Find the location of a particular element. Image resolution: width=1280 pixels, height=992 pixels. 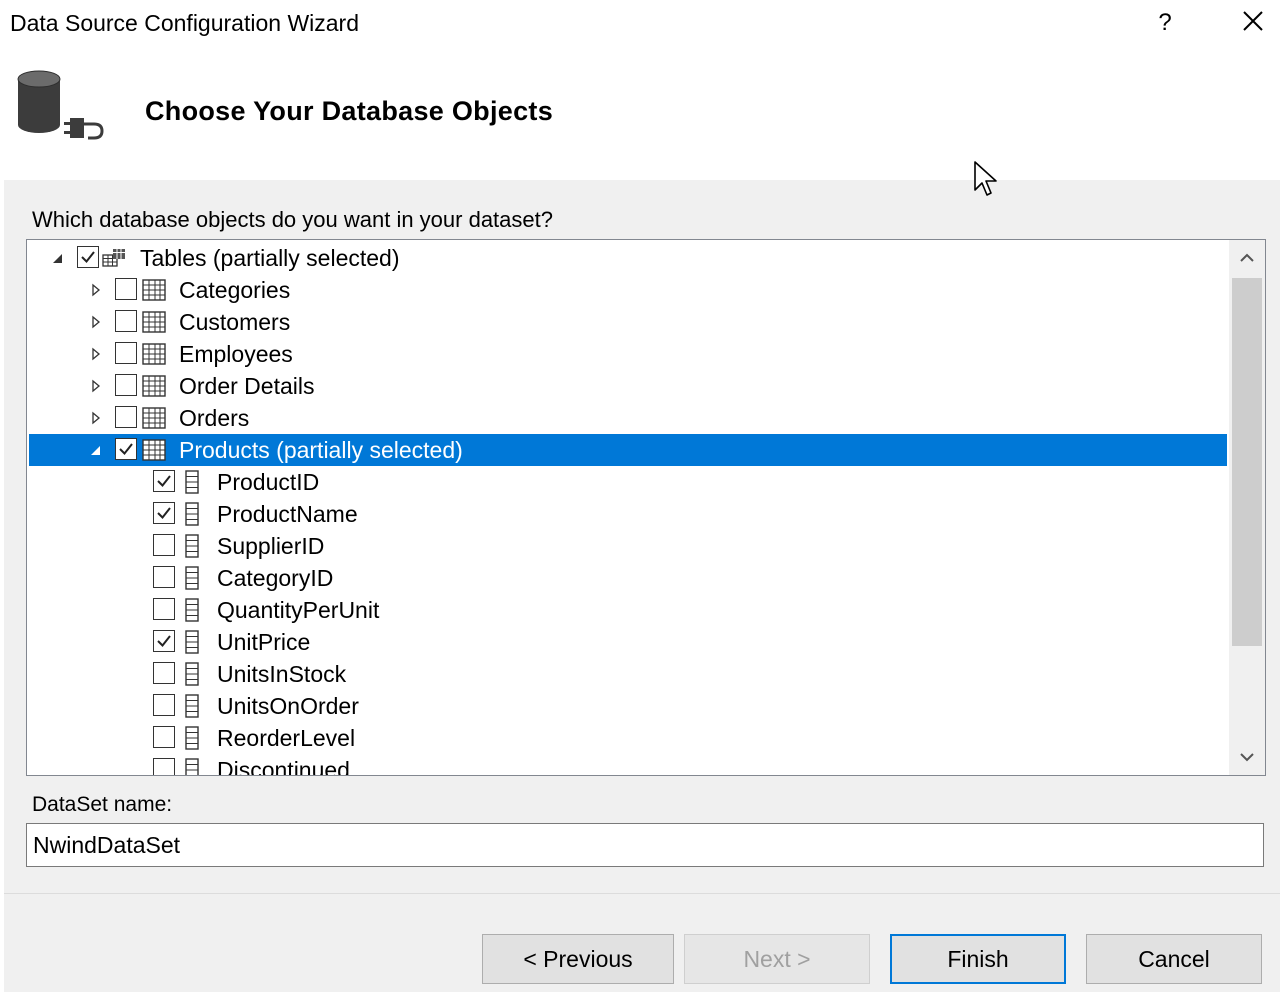

window-title: Data Source Configuration Wizard is located at coordinates (184, 23).